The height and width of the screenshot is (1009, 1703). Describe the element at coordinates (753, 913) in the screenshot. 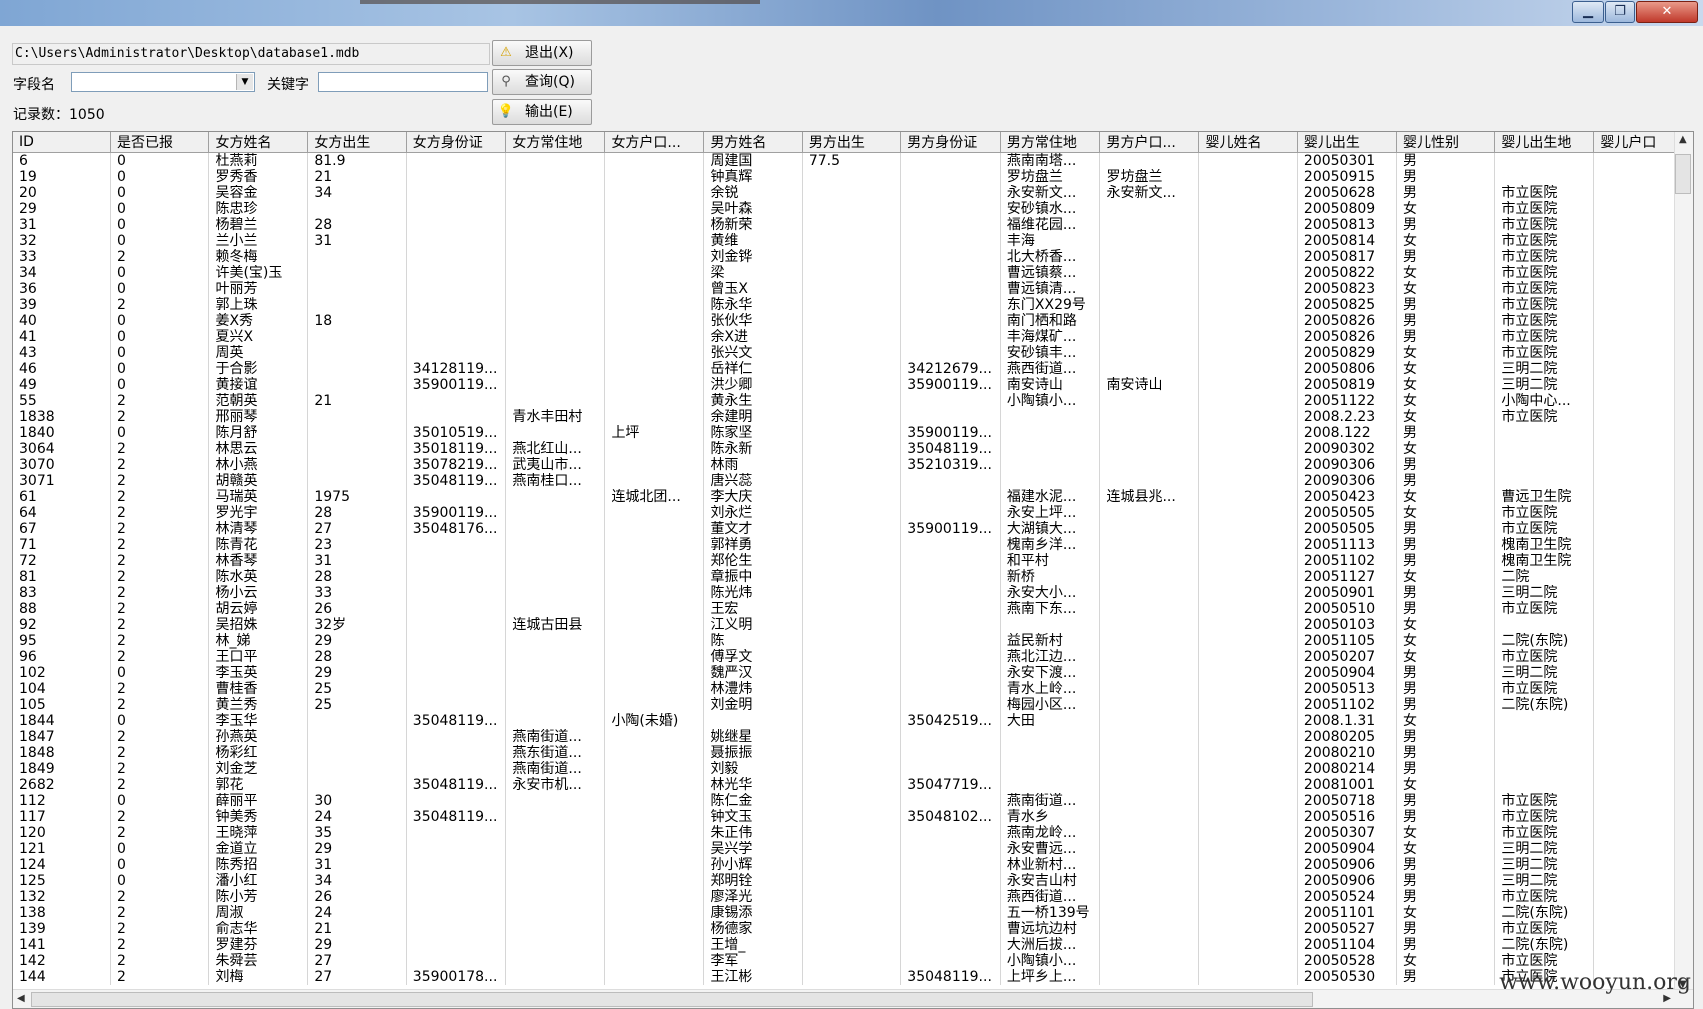

I see `table-cell: 康锡添` at that location.